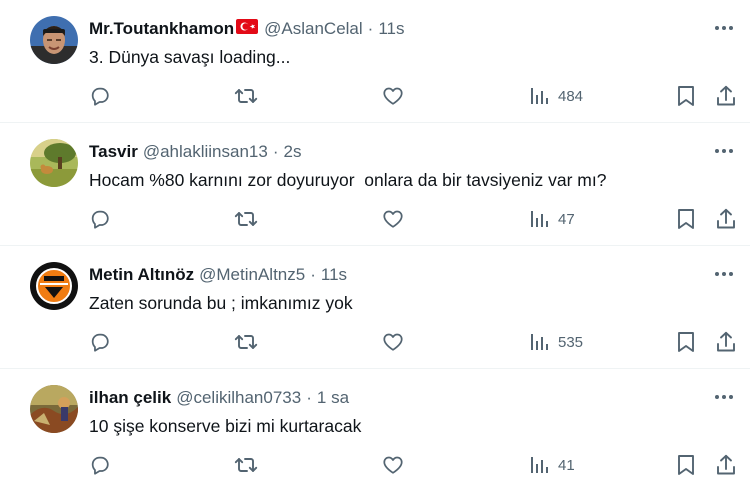  What do you see at coordinates (566, 219) in the screenshot?
I see `views-count: 47` at bounding box center [566, 219].